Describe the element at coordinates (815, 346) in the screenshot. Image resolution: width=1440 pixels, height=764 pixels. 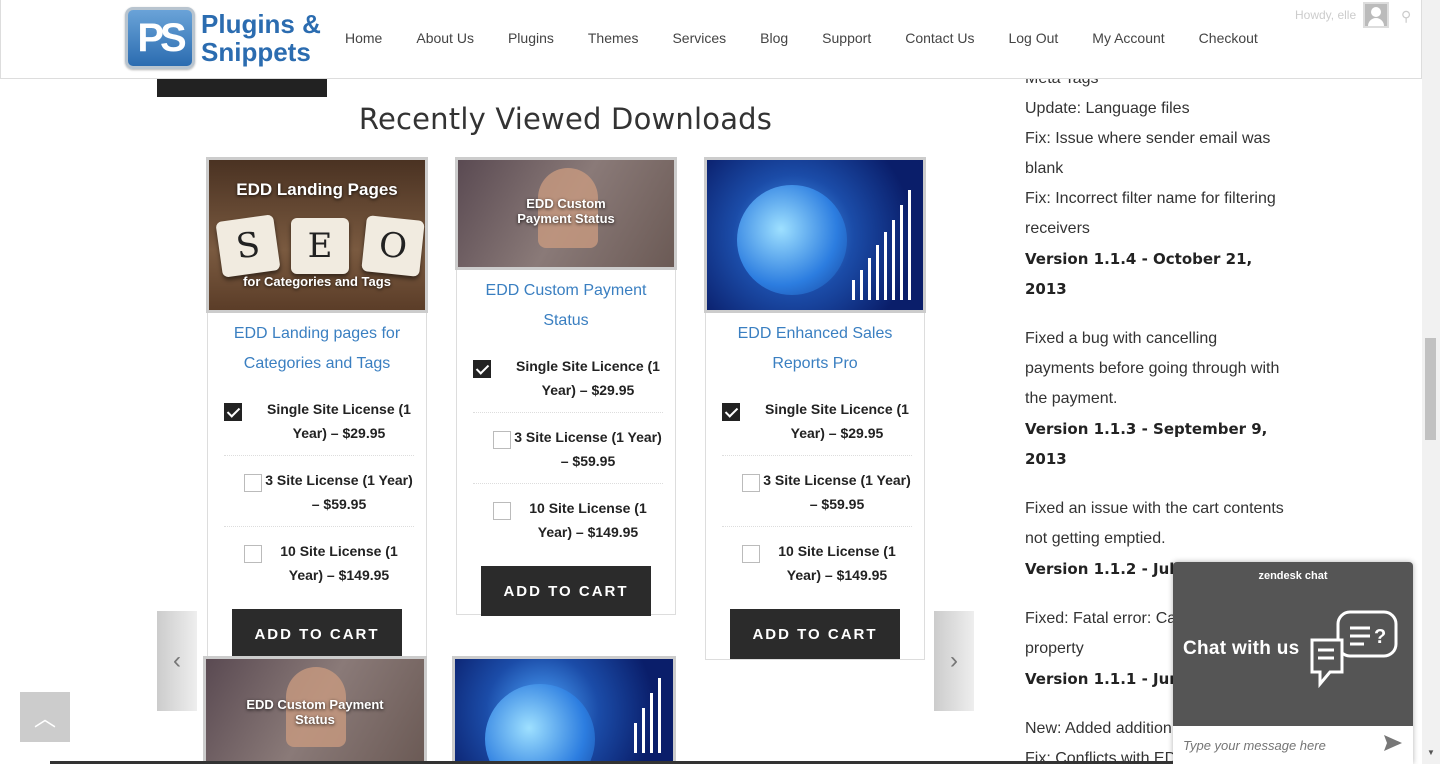
I see `product-title: EDD Enhanced Sales Reports Pro` at that location.